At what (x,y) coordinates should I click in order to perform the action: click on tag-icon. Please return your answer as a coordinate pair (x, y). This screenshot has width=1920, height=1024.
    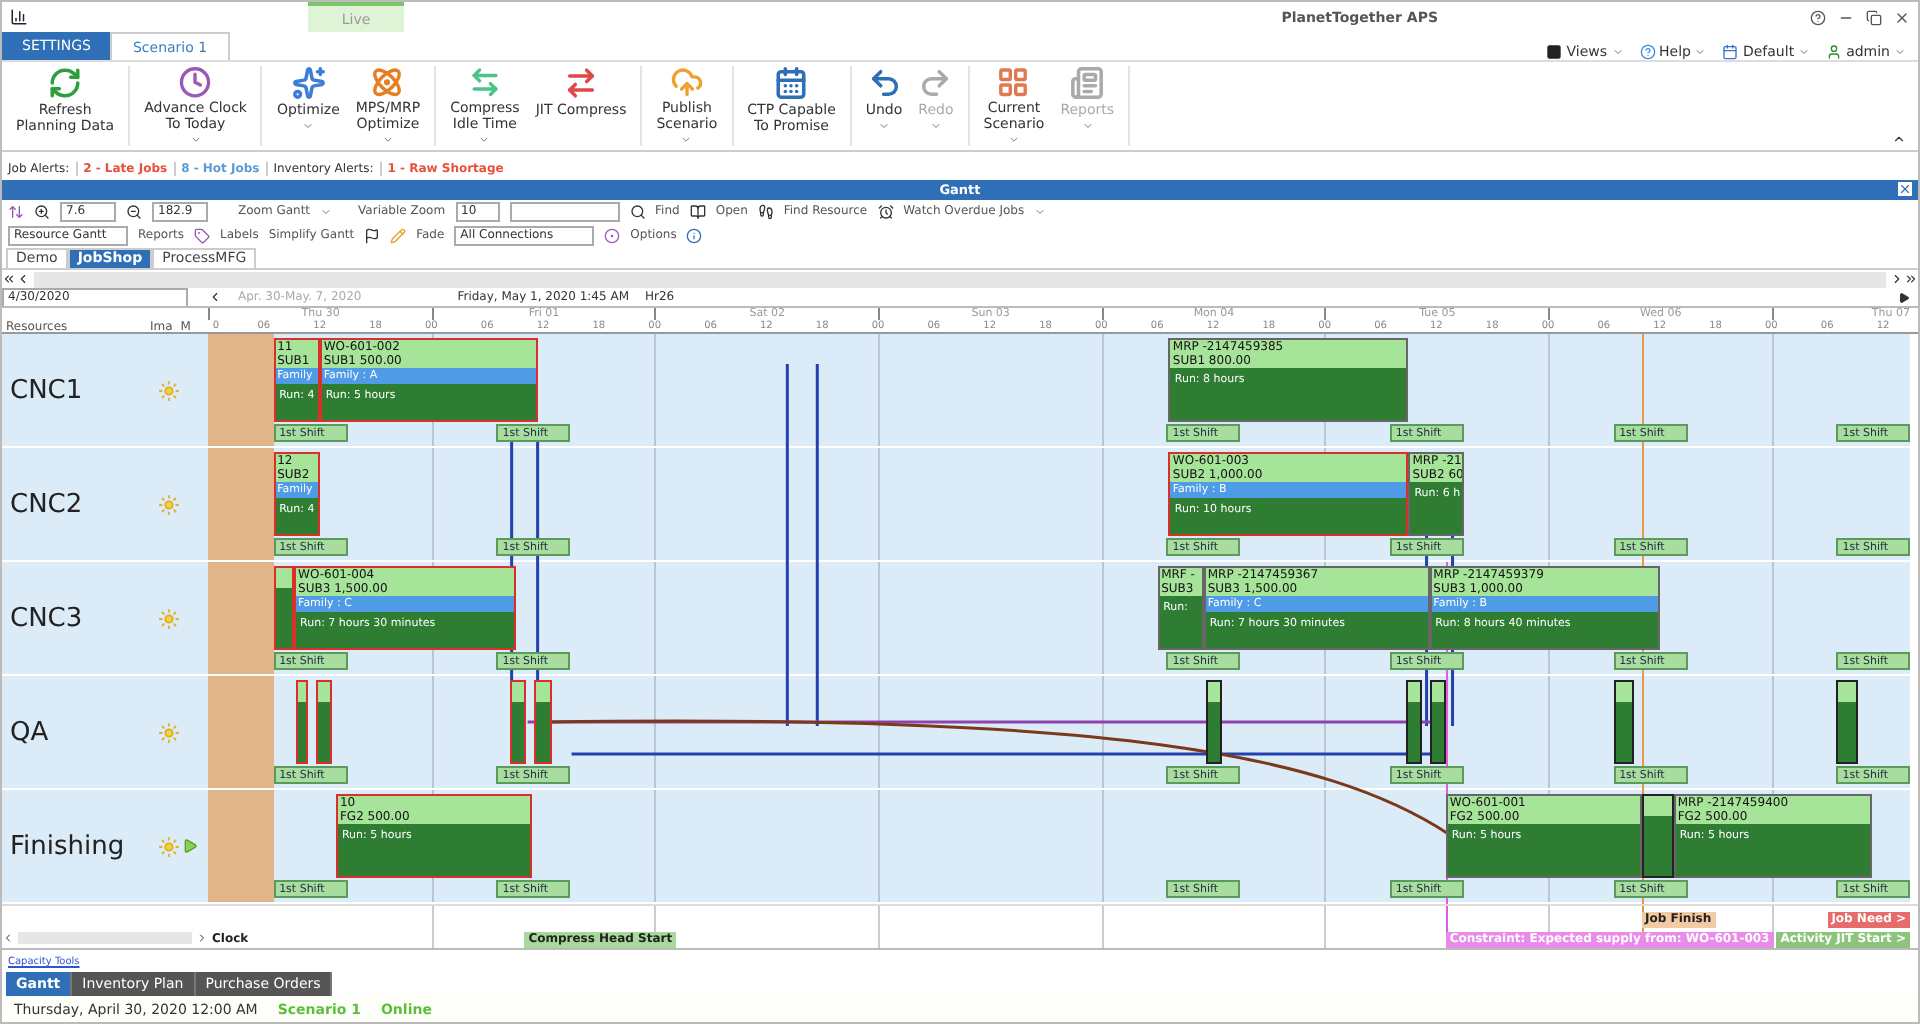
    Looking at the image, I should click on (202, 235).